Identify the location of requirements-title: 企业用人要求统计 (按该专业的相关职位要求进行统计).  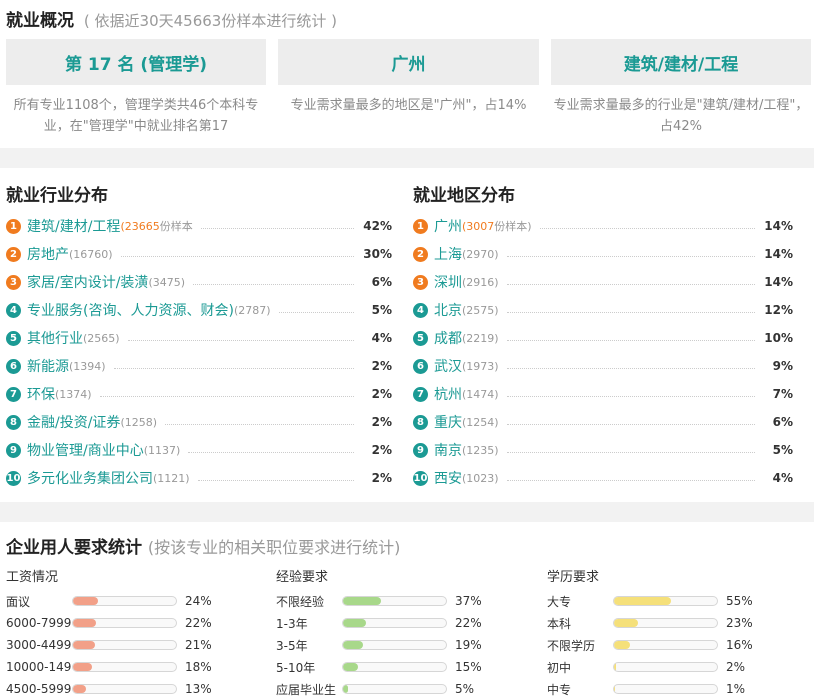
(203, 545).